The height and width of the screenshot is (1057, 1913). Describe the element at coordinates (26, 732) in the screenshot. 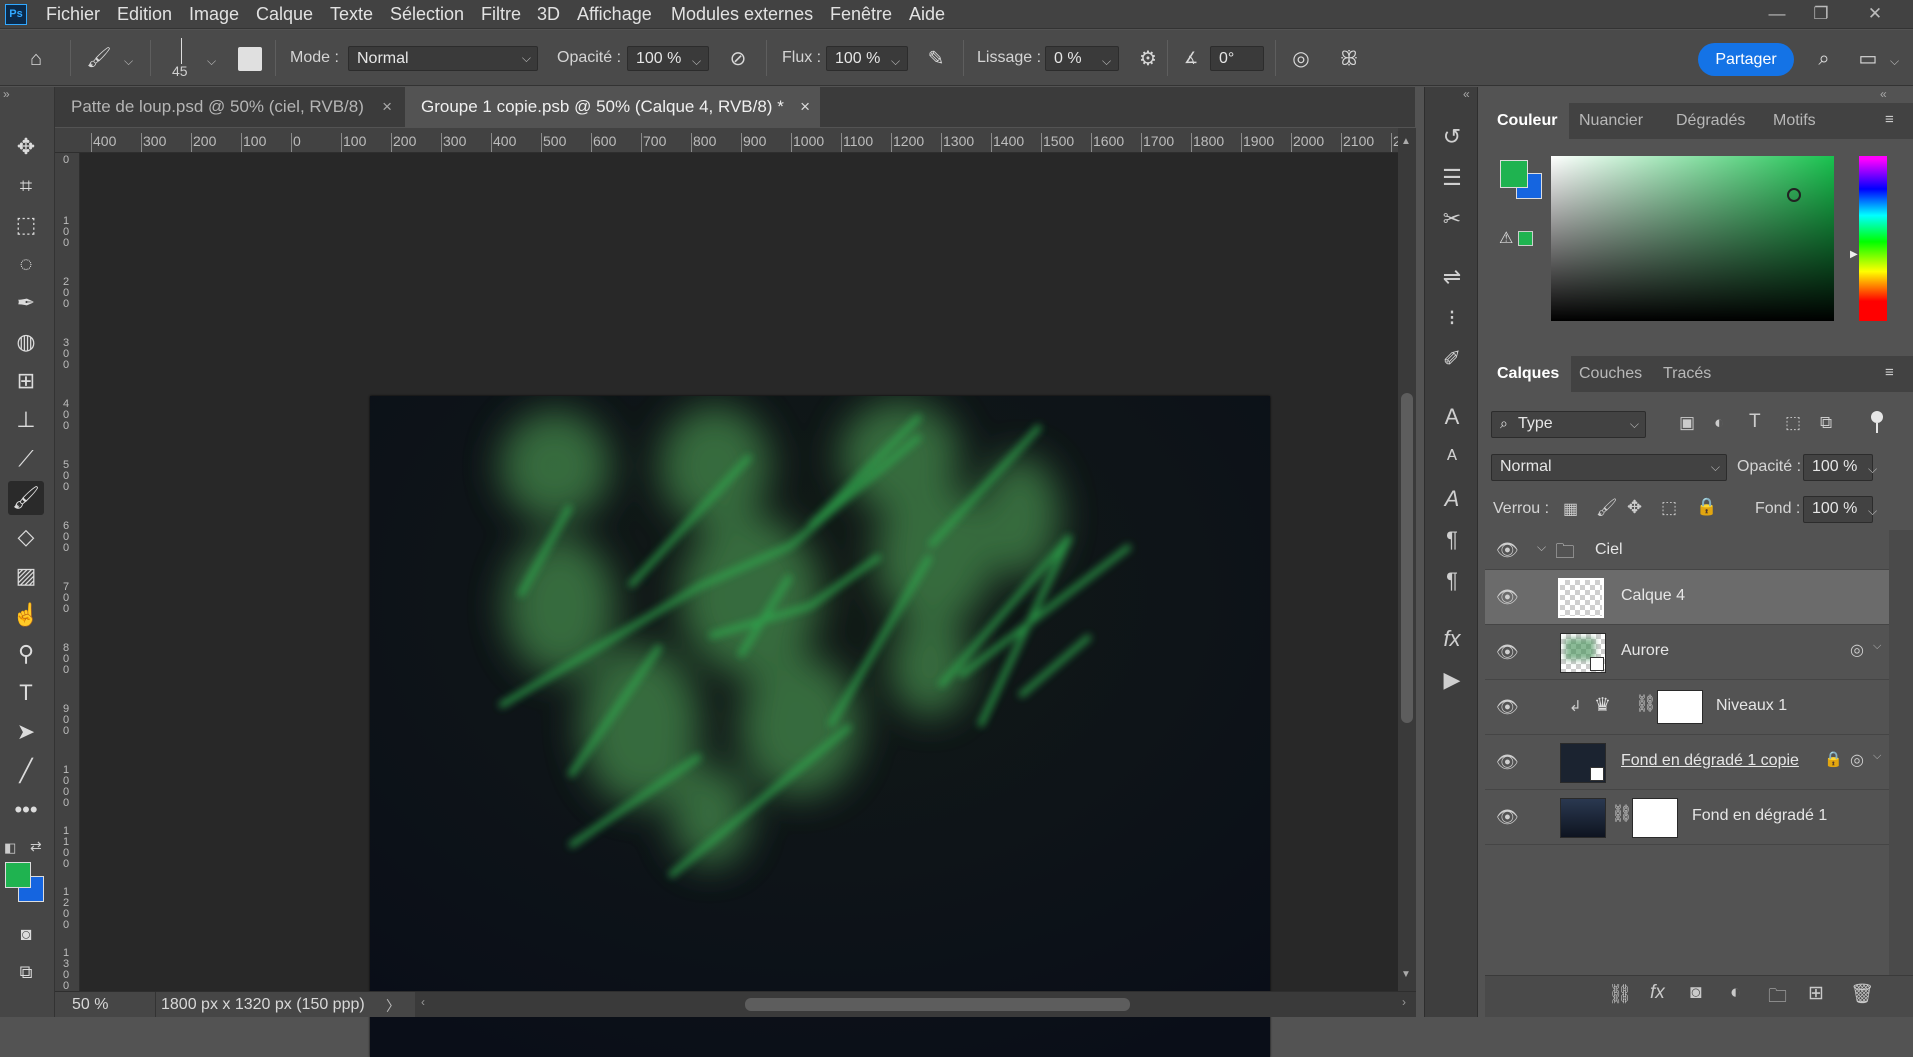

I see `path-selection-tool-icon: ➤` at that location.